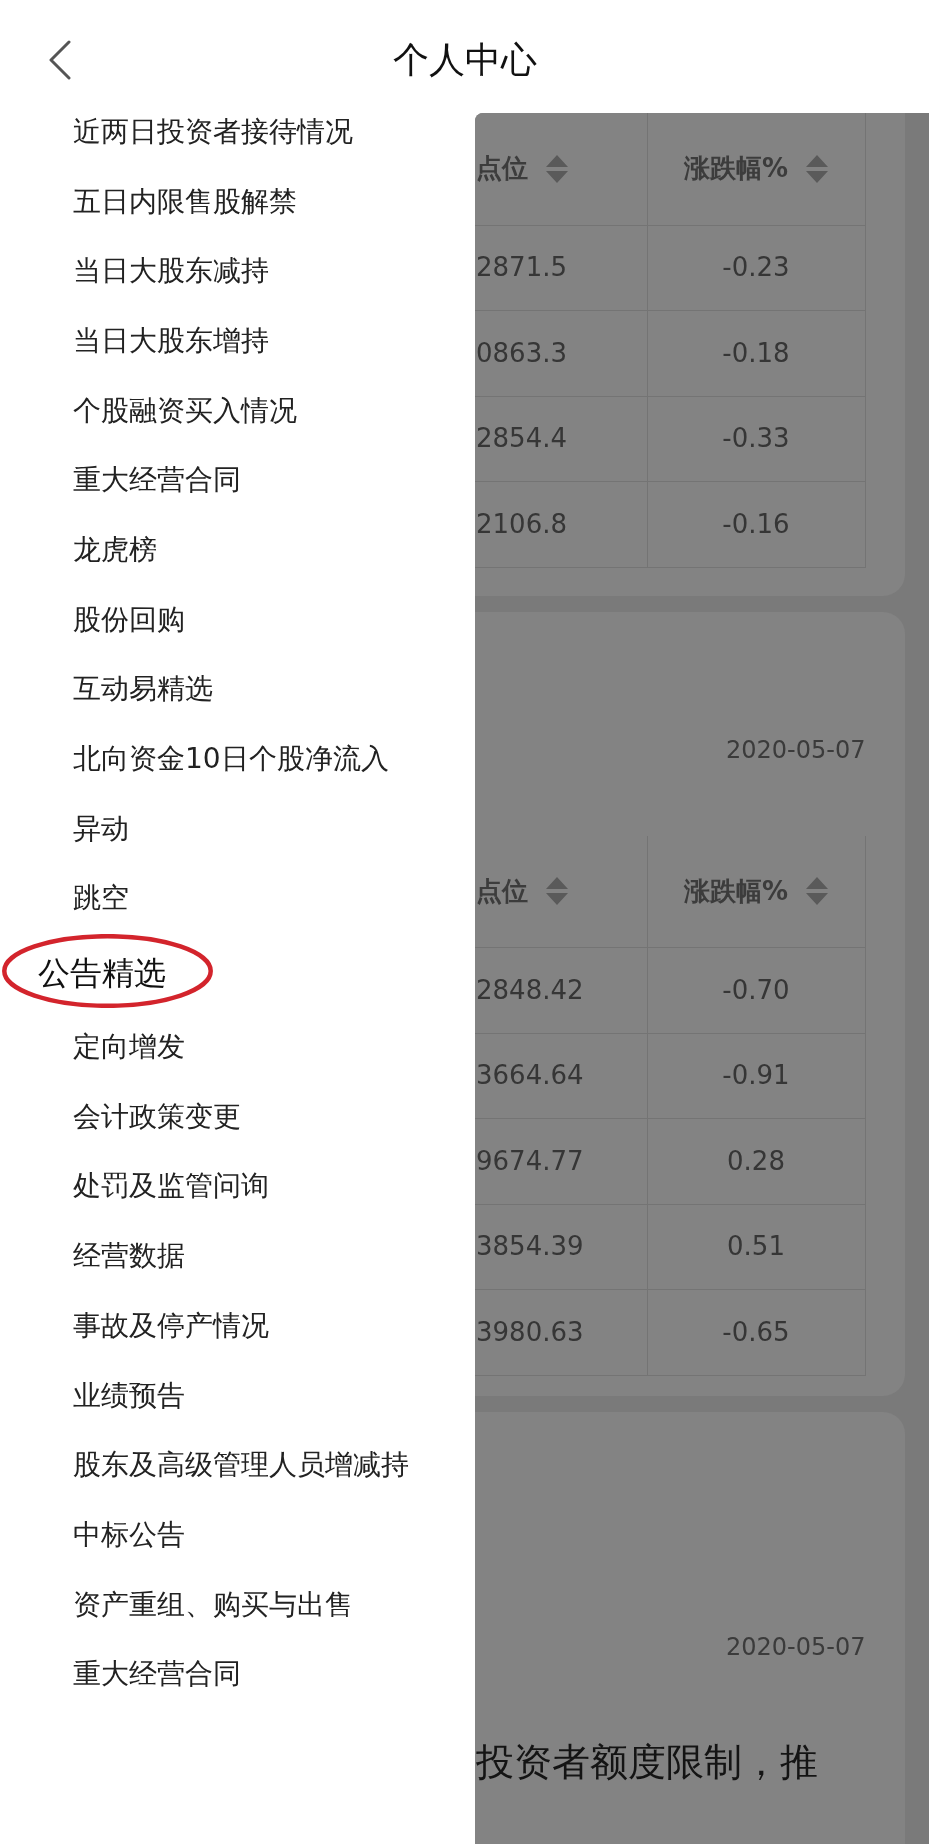 The height and width of the screenshot is (1844, 929). Describe the element at coordinates (237, 619) in the screenshot. I see `menu-item: 股份回购` at that location.